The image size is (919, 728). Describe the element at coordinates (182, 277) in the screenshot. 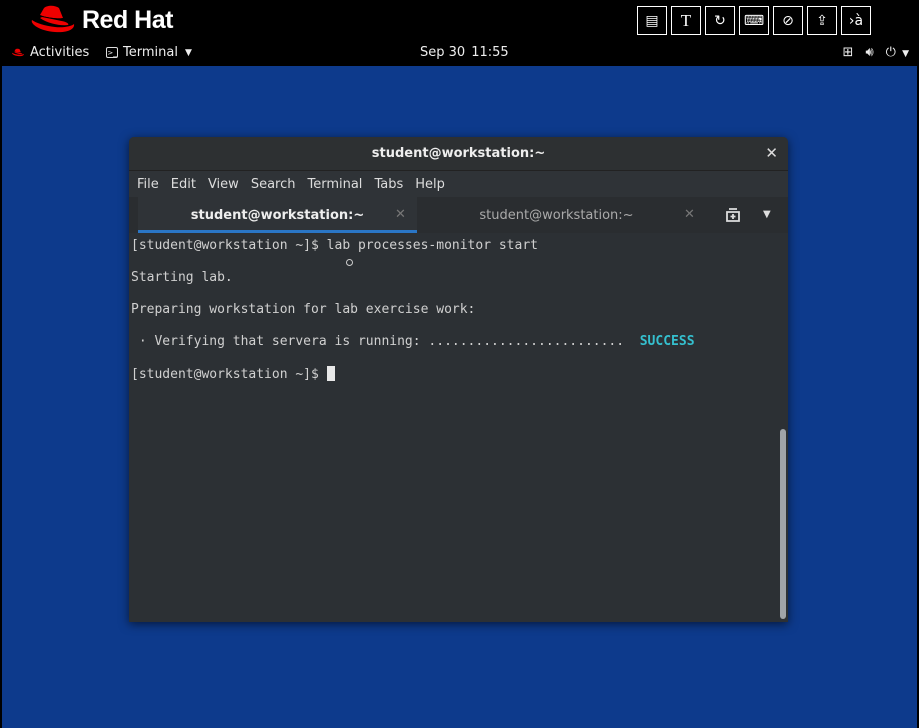

I see `terminal-line: Starting lab.` at that location.